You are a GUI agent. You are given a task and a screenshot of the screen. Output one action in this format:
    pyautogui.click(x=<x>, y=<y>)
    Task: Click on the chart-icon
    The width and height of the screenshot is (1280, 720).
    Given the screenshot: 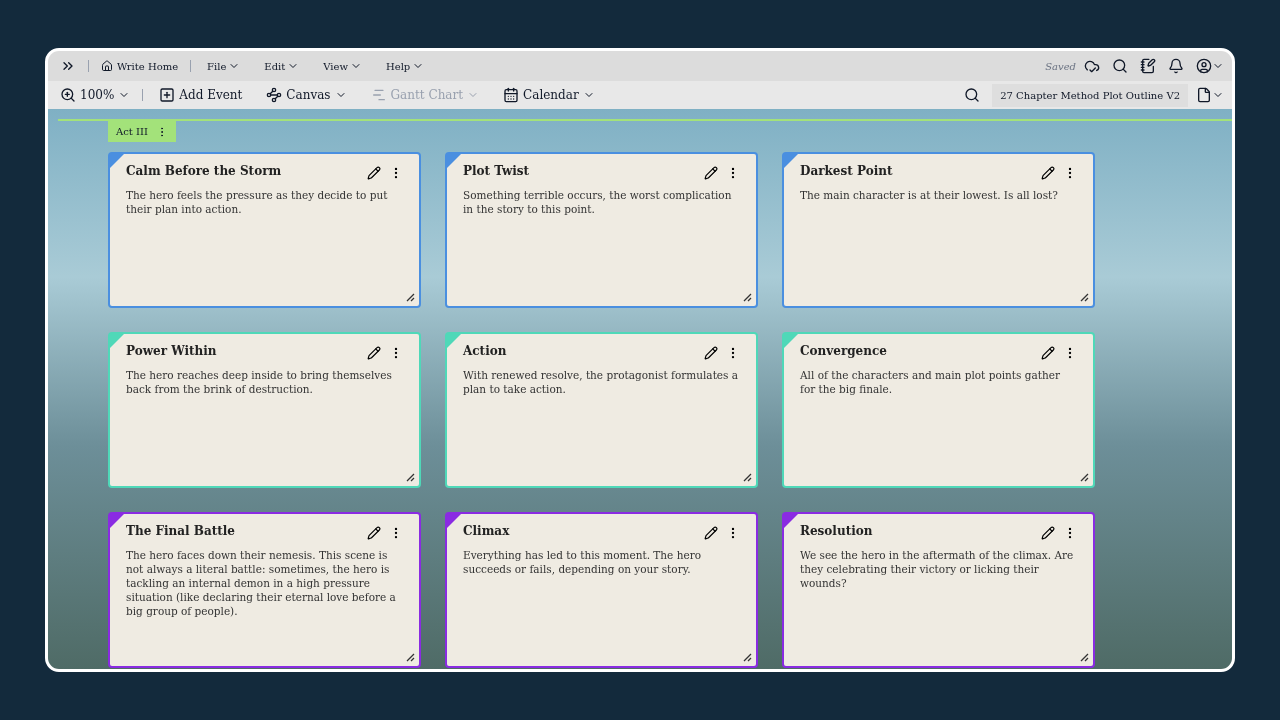 What is the action you would take?
    pyautogui.click(x=378, y=95)
    